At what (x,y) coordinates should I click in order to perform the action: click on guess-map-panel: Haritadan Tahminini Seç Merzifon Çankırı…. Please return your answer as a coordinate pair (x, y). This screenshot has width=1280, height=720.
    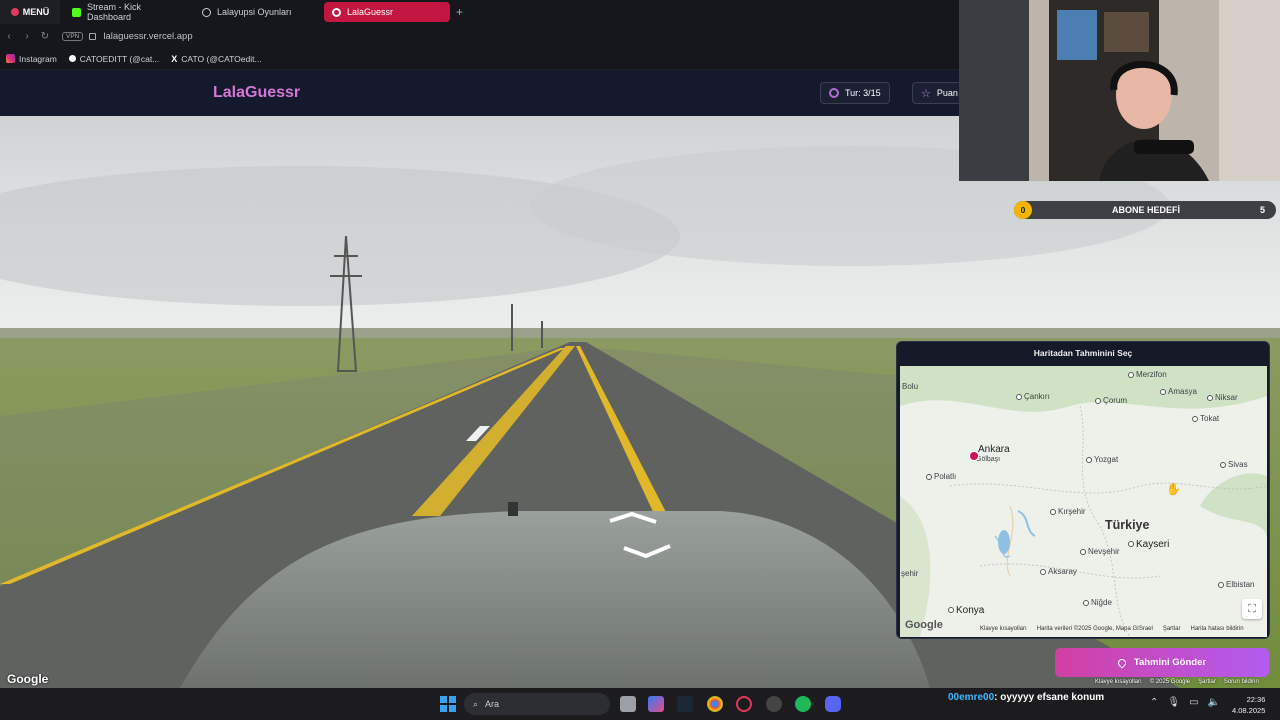
    Looking at the image, I should click on (1083, 490).